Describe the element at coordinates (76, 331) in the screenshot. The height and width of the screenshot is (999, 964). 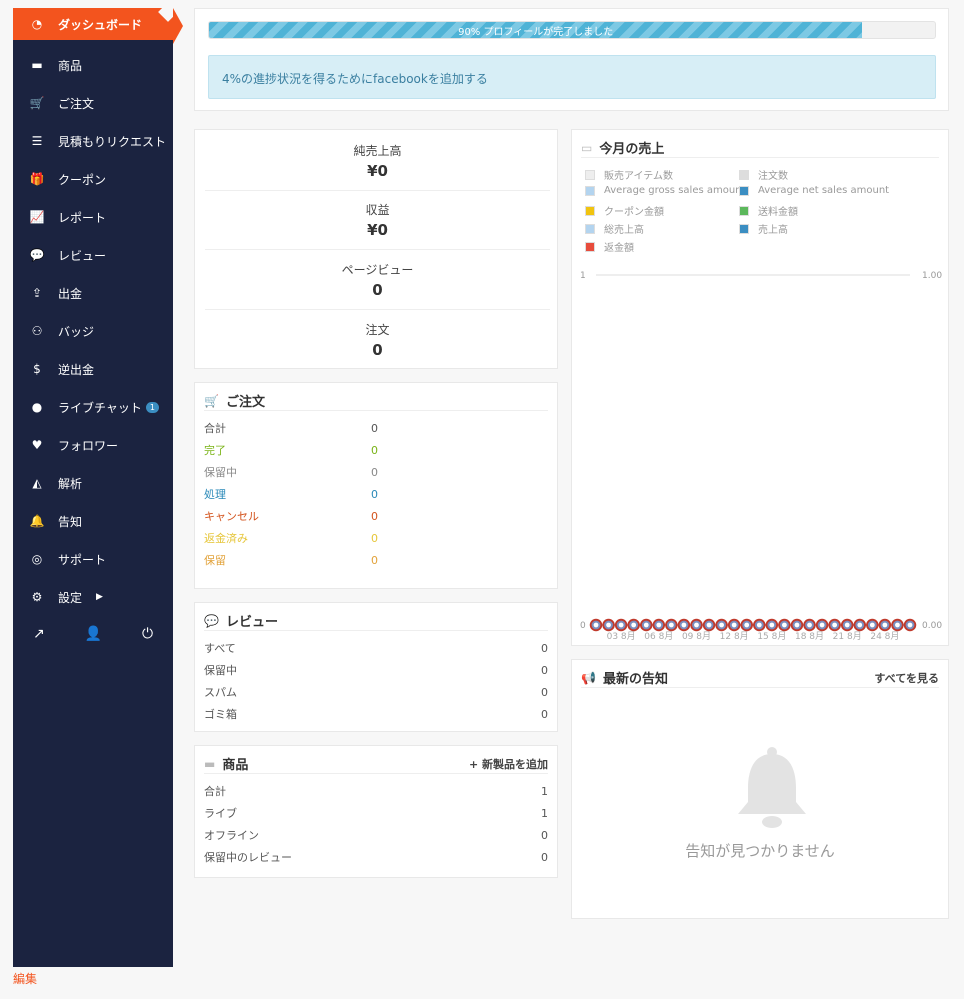
I see `sidebar-item-label: バッジ` at that location.